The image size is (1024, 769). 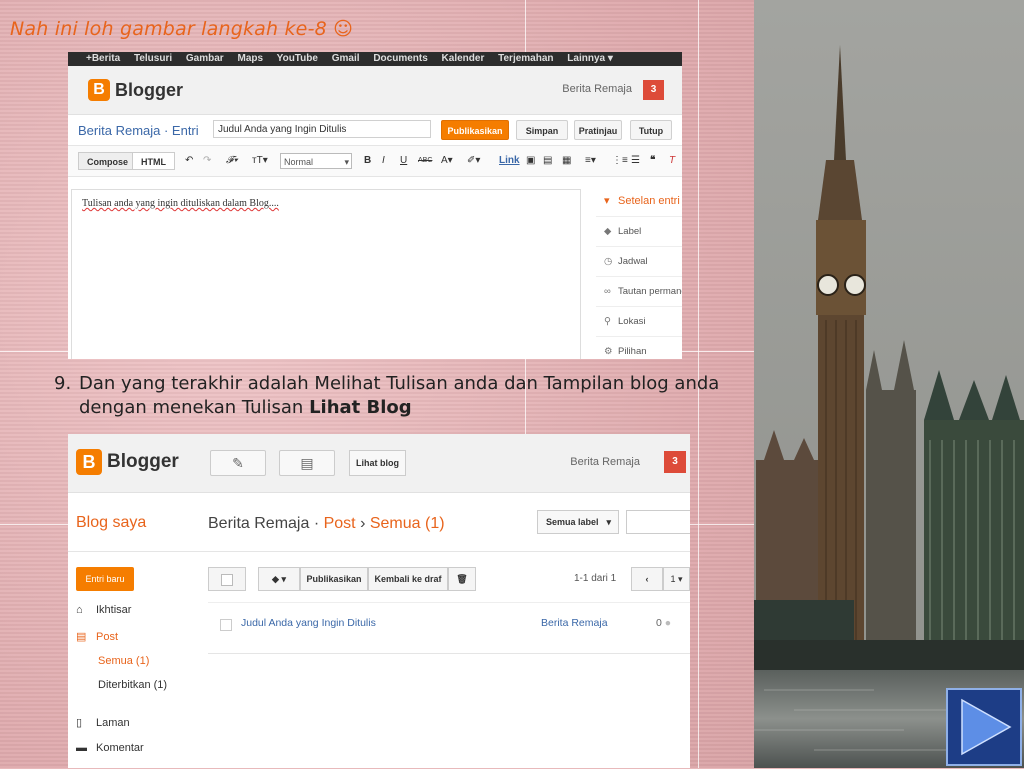 What do you see at coordinates (108, 161) in the screenshot?
I see `compose-mode-tab: Compose` at bounding box center [108, 161].